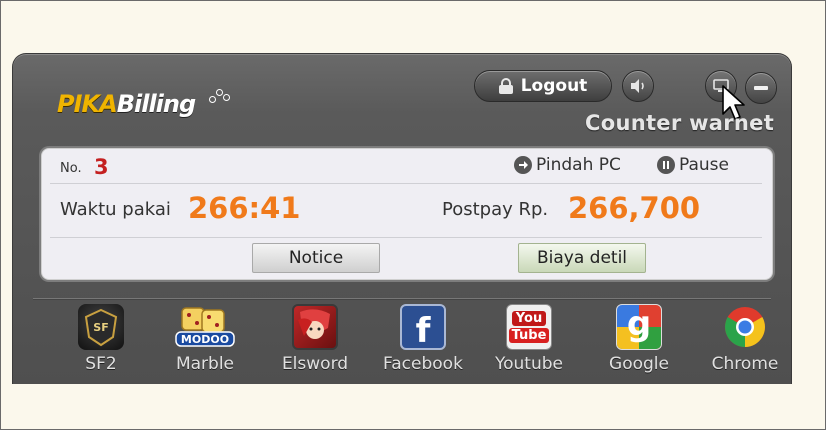  I want to click on youtube-icon-text-1: You, so click(529, 318).